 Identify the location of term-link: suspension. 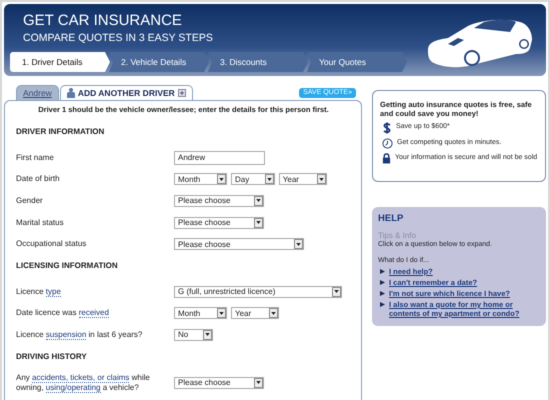
(66, 335).